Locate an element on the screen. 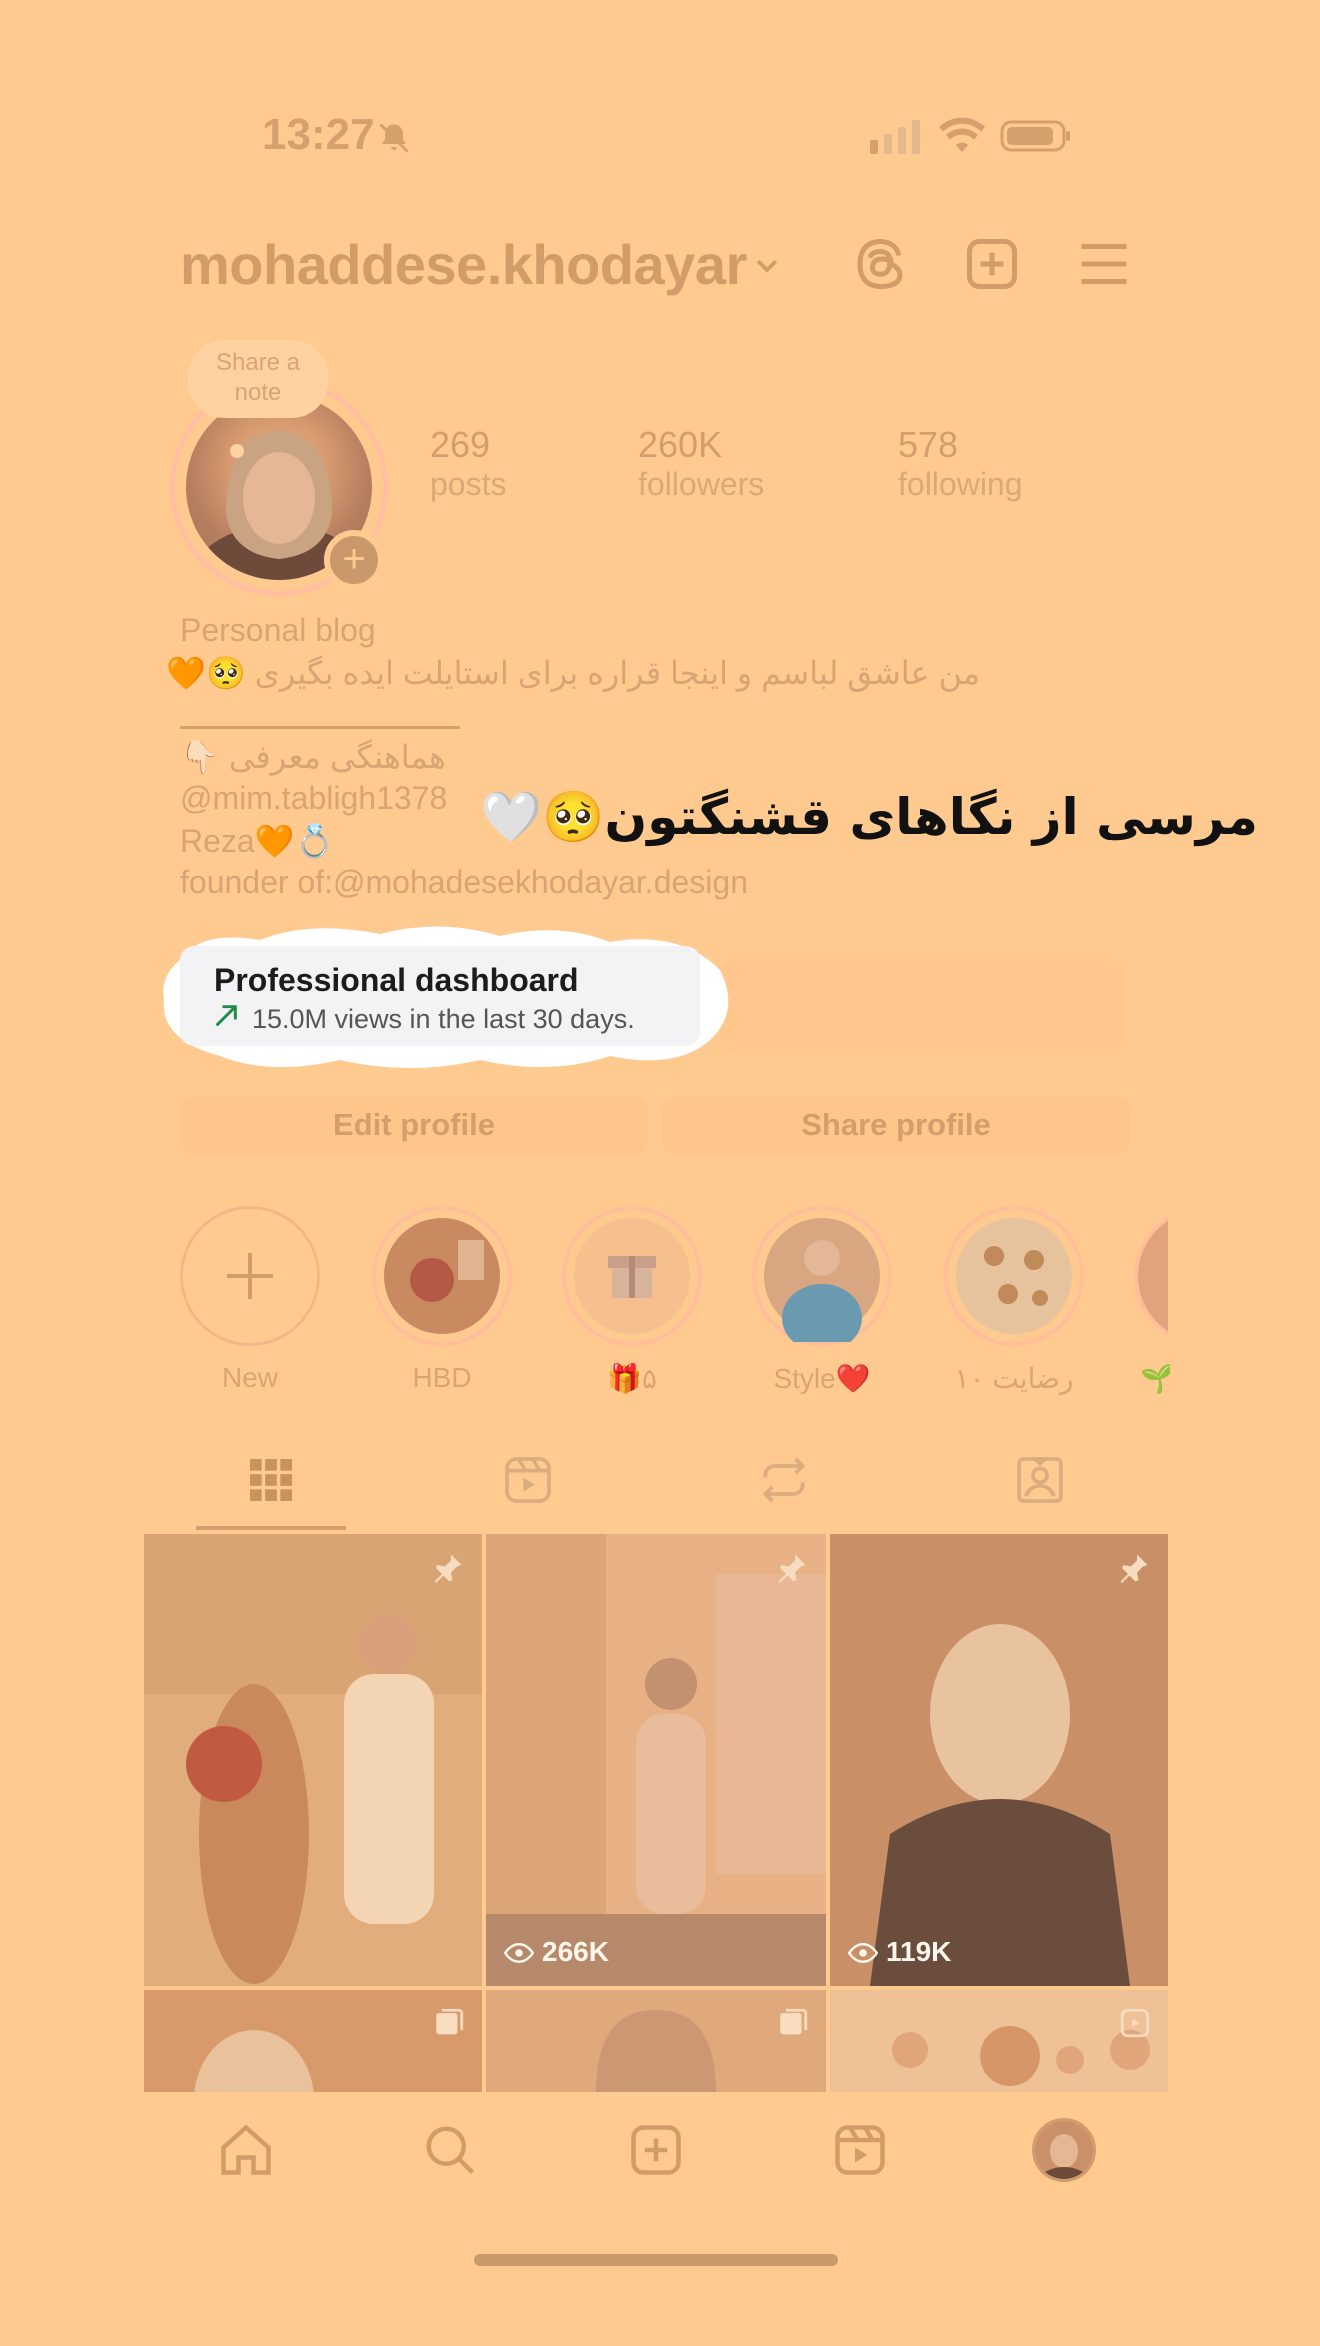 Image resolution: width=1320 pixels, height=2346 pixels. share-profile-button: Share profile is located at coordinates (896, 1125).